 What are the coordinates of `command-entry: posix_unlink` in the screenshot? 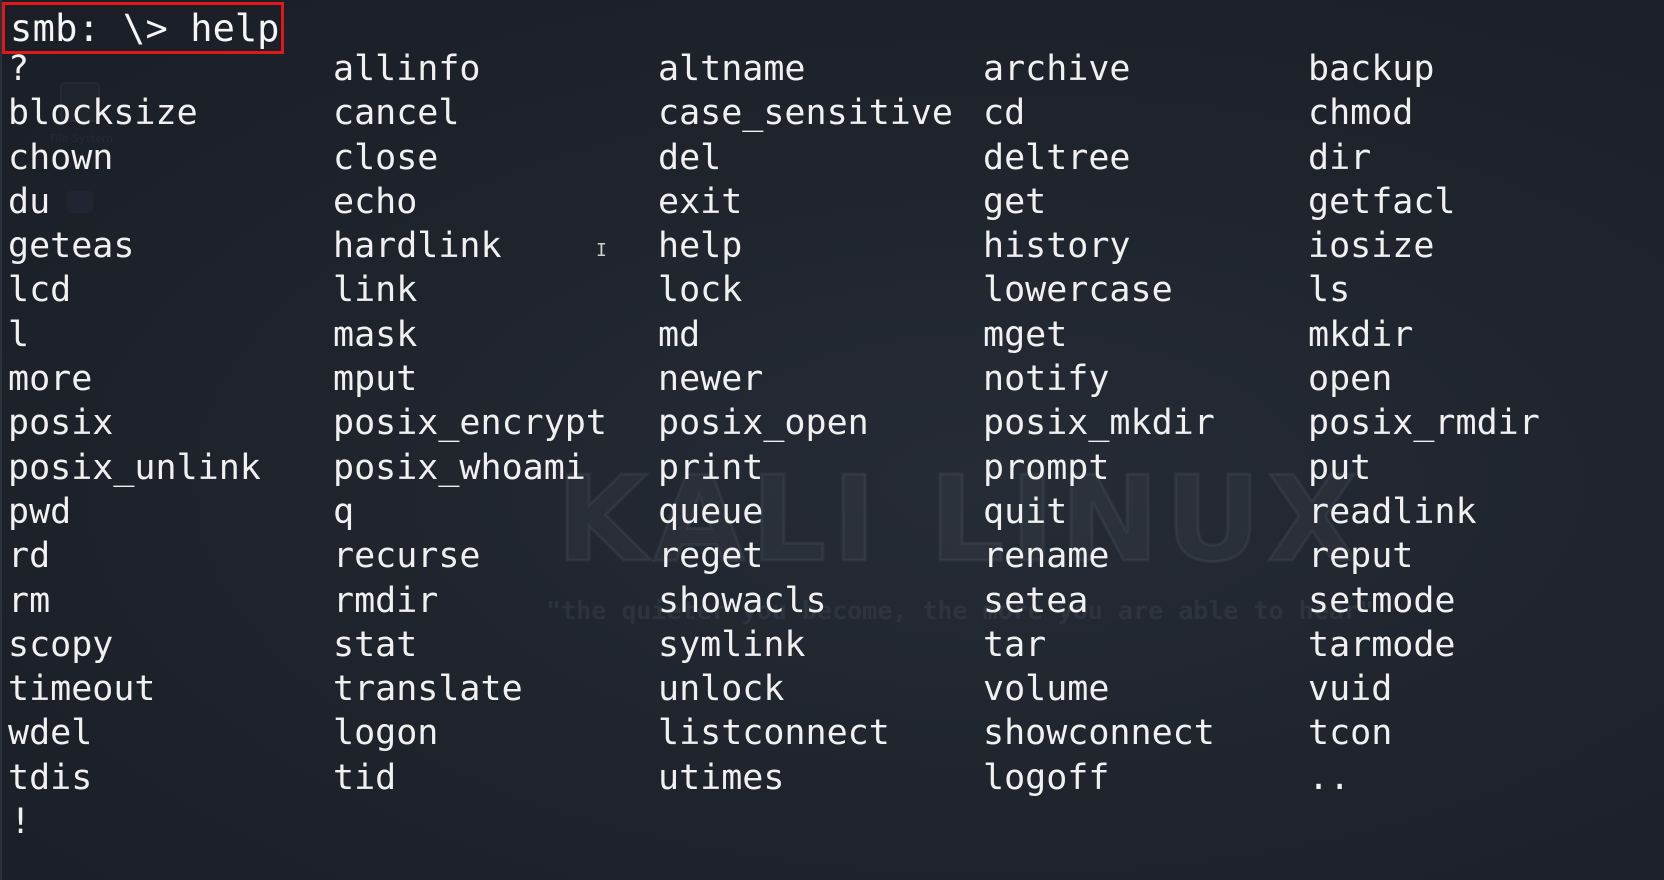 It's located at (134, 467).